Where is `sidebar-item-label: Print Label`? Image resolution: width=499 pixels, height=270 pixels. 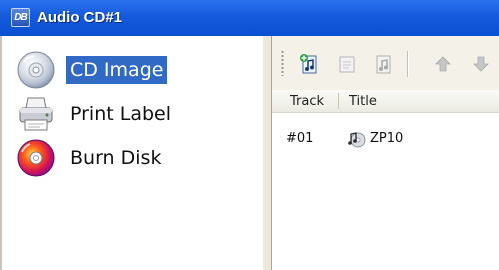
sidebar-item-label: Print Label is located at coordinates (121, 114).